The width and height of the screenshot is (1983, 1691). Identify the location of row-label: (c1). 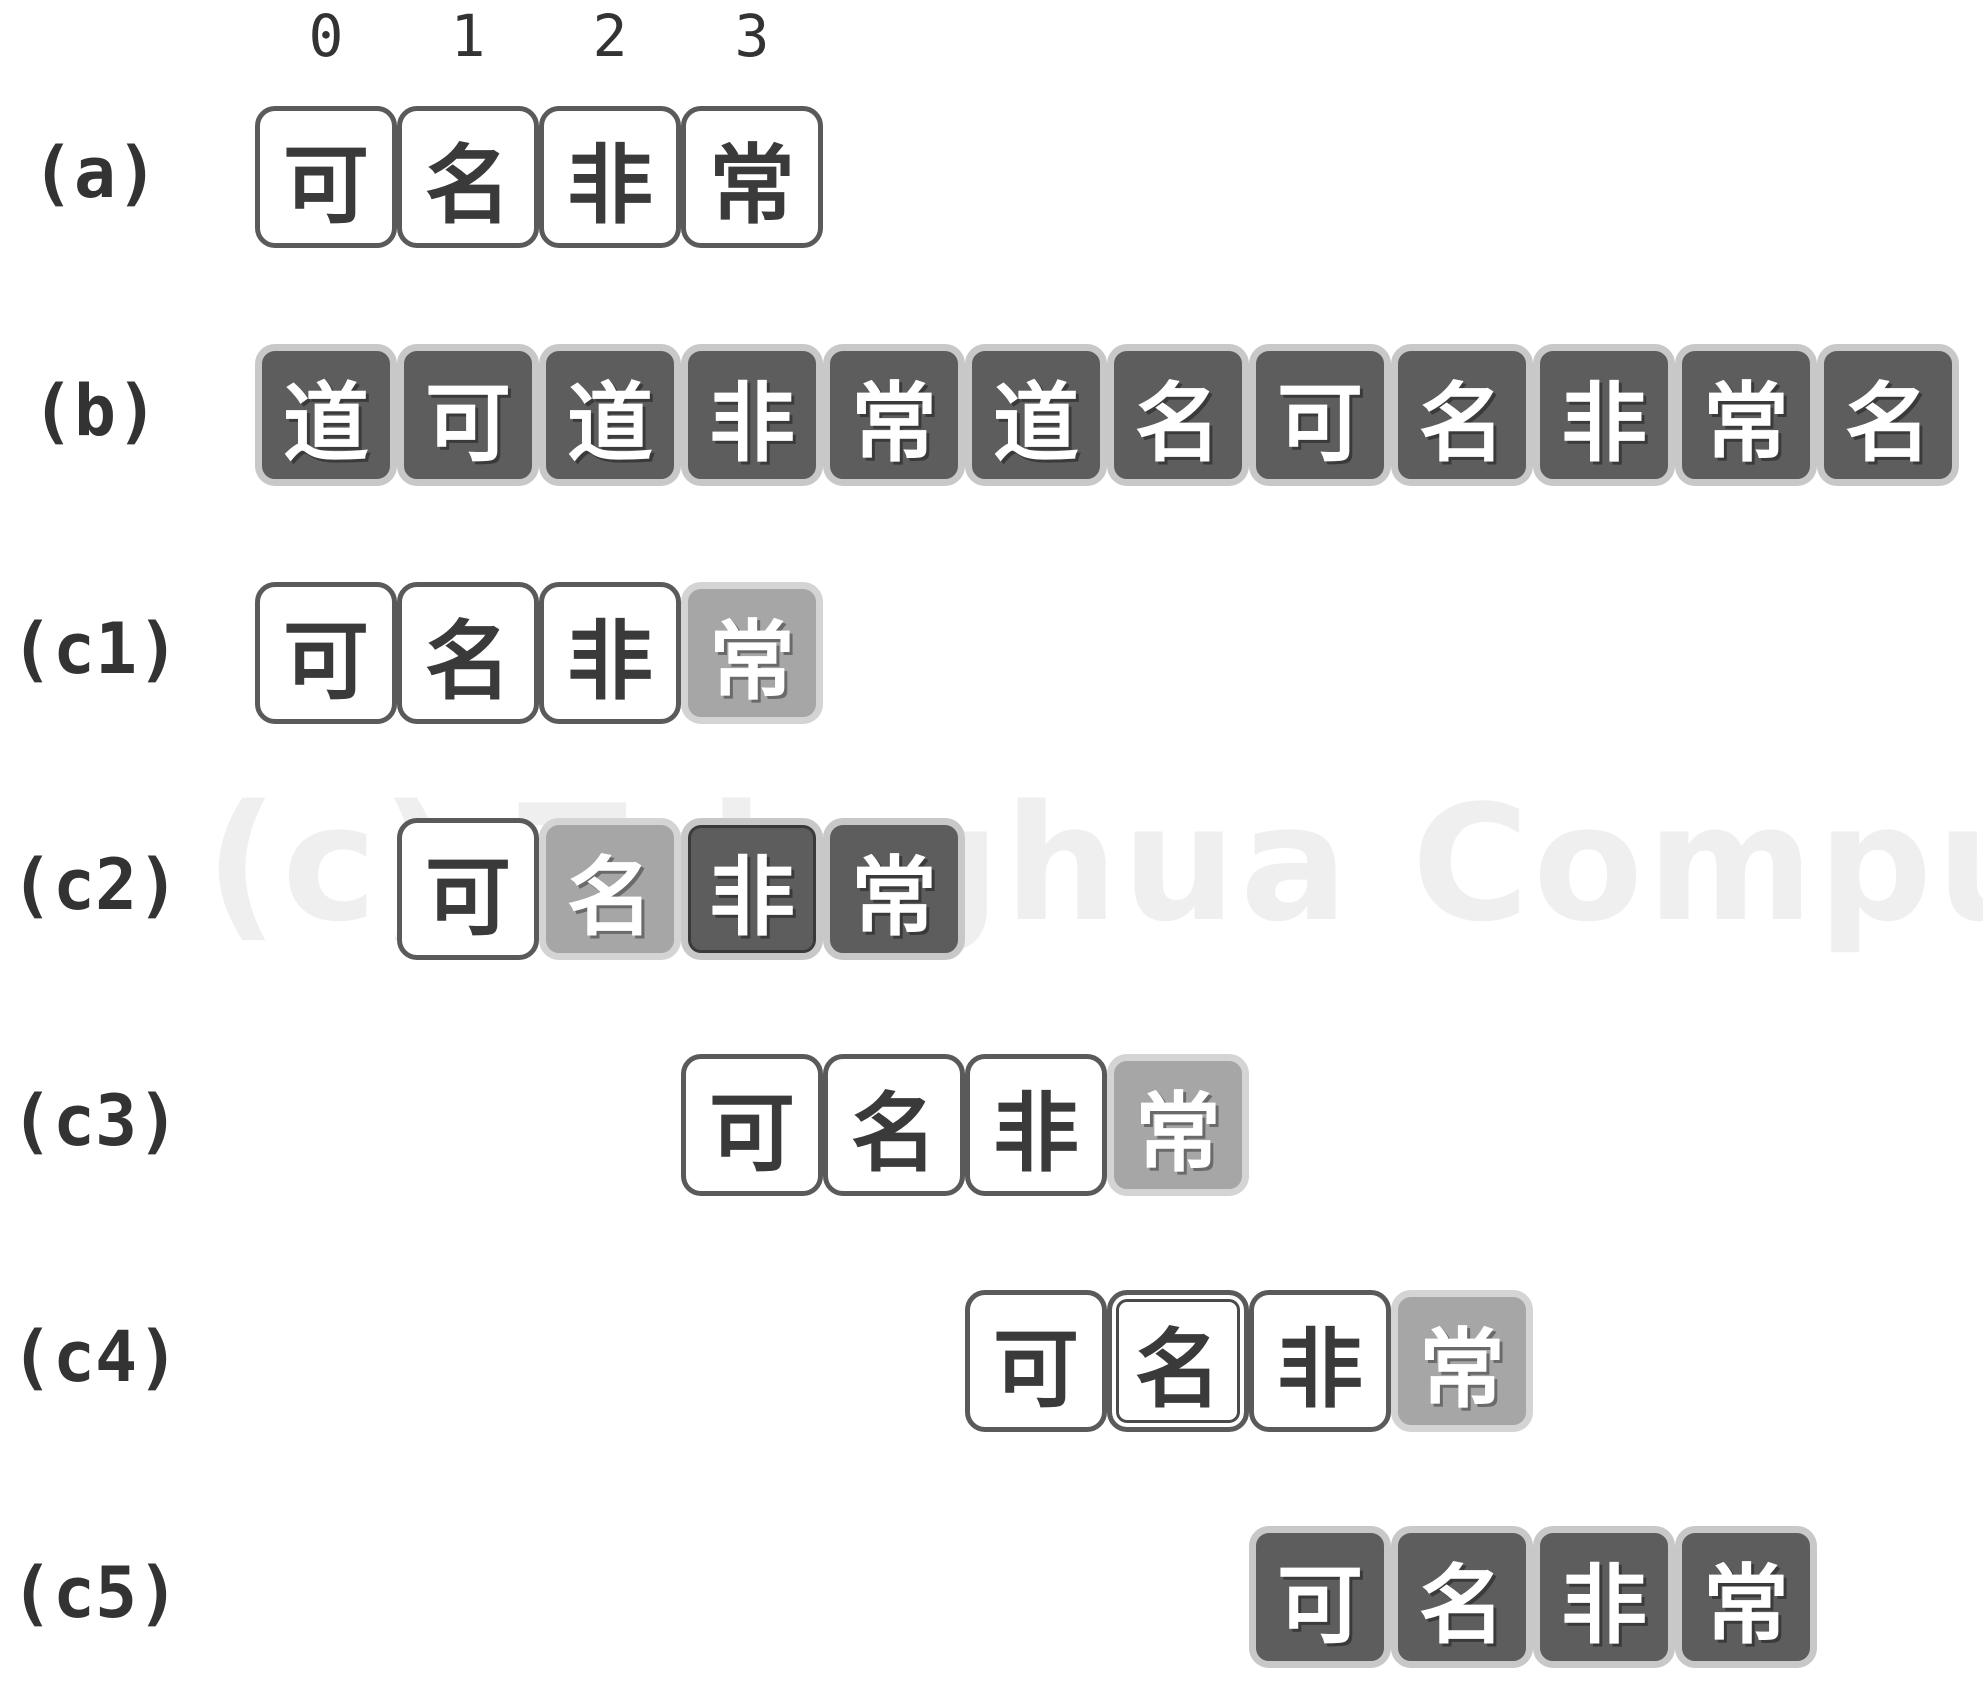
(95, 649).